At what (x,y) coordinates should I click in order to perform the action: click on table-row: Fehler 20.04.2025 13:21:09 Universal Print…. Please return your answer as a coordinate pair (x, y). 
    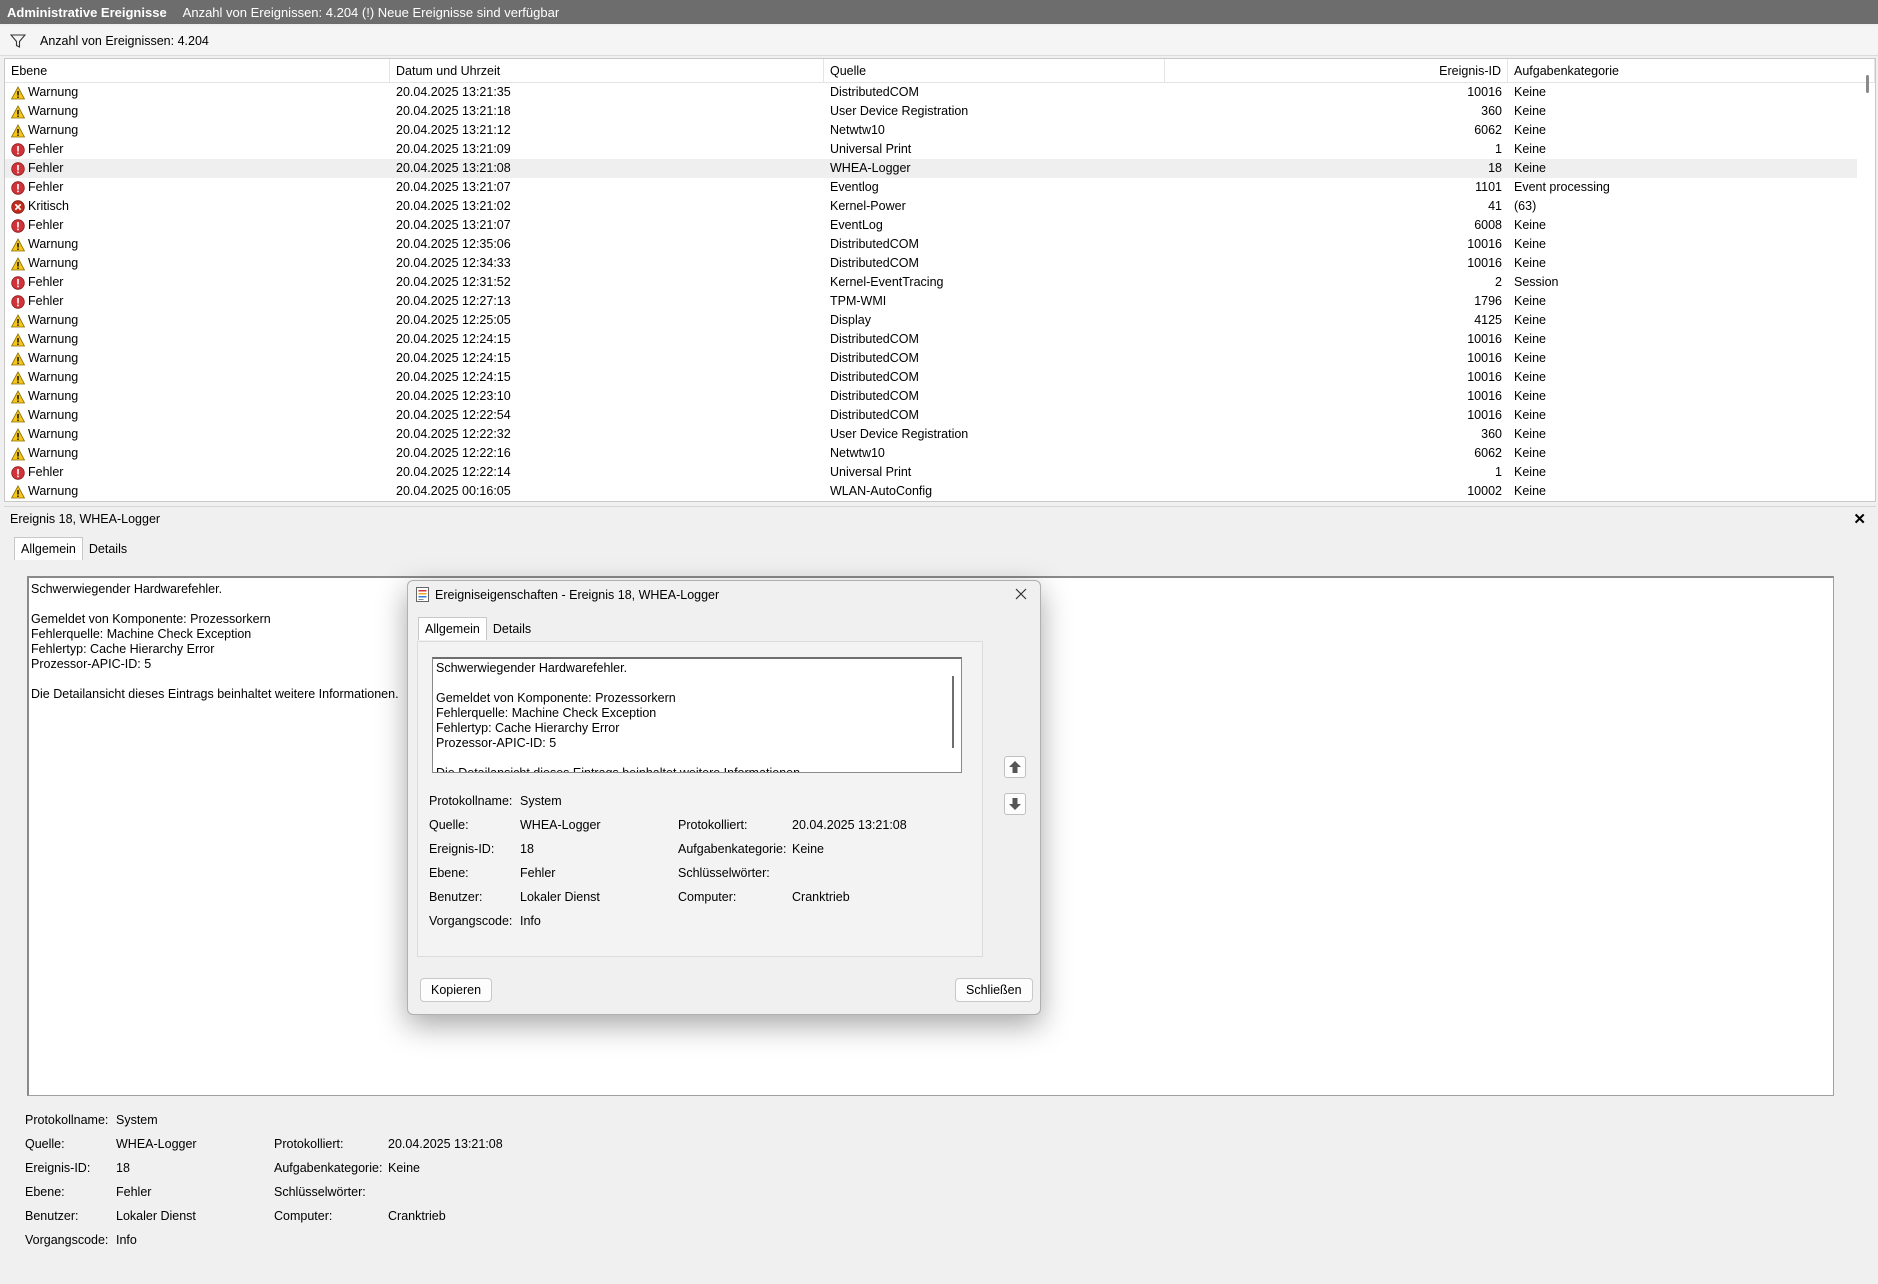
    Looking at the image, I should click on (931, 149).